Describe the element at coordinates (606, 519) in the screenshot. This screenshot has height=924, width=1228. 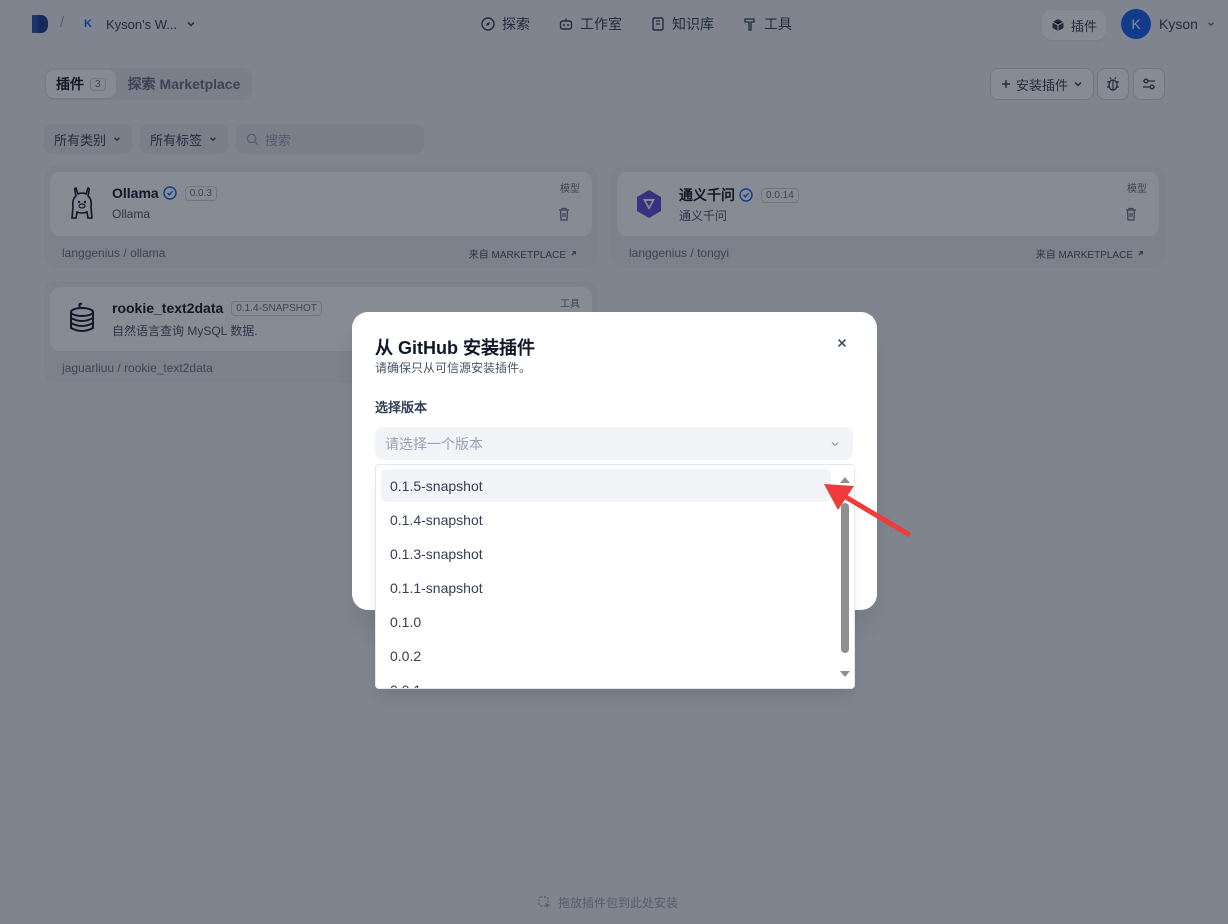
I see `version-option: 0.1.4-snapshot` at that location.